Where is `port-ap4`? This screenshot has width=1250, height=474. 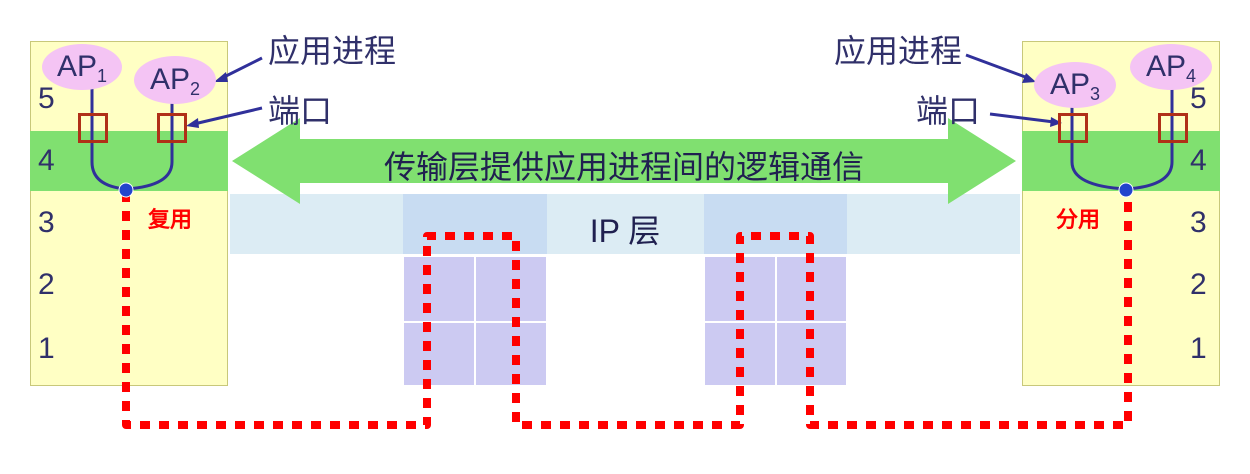 port-ap4 is located at coordinates (1173, 128).